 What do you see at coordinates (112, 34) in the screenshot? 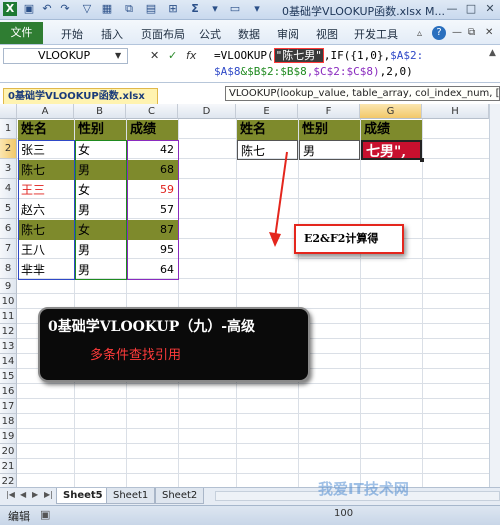
I see `tab-insert: 插入` at bounding box center [112, 34].